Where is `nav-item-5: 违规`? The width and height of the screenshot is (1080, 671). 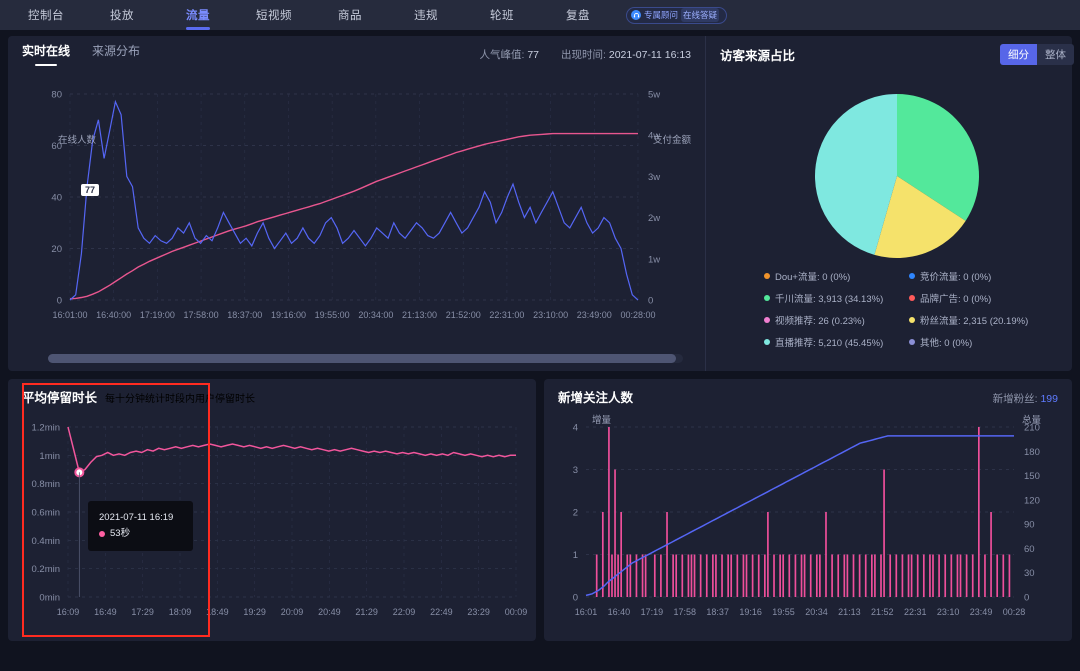
nav-item-5: 违规 is located at coordinates (426, 15).